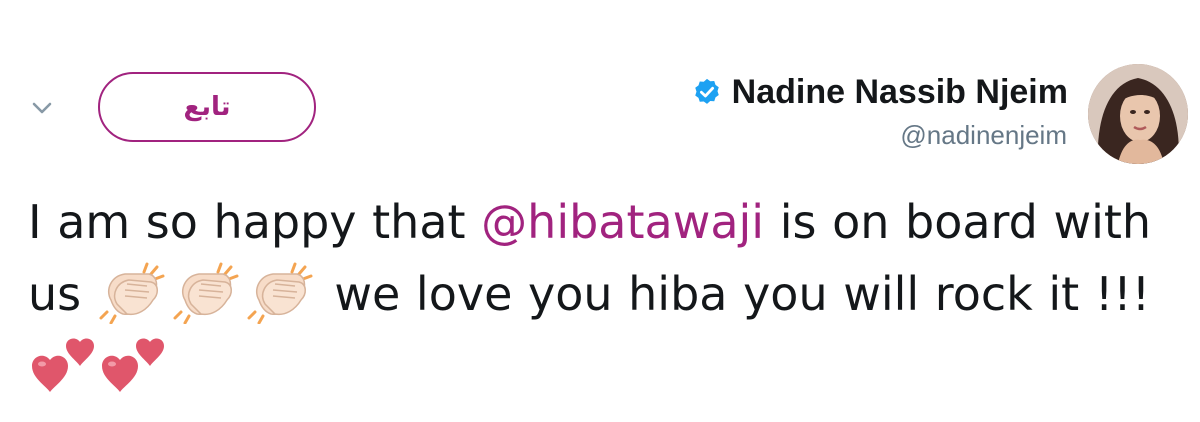 This screenshot has width=1200, height=422. I want to click on follow-button-label: تابع, so click(207, 107).